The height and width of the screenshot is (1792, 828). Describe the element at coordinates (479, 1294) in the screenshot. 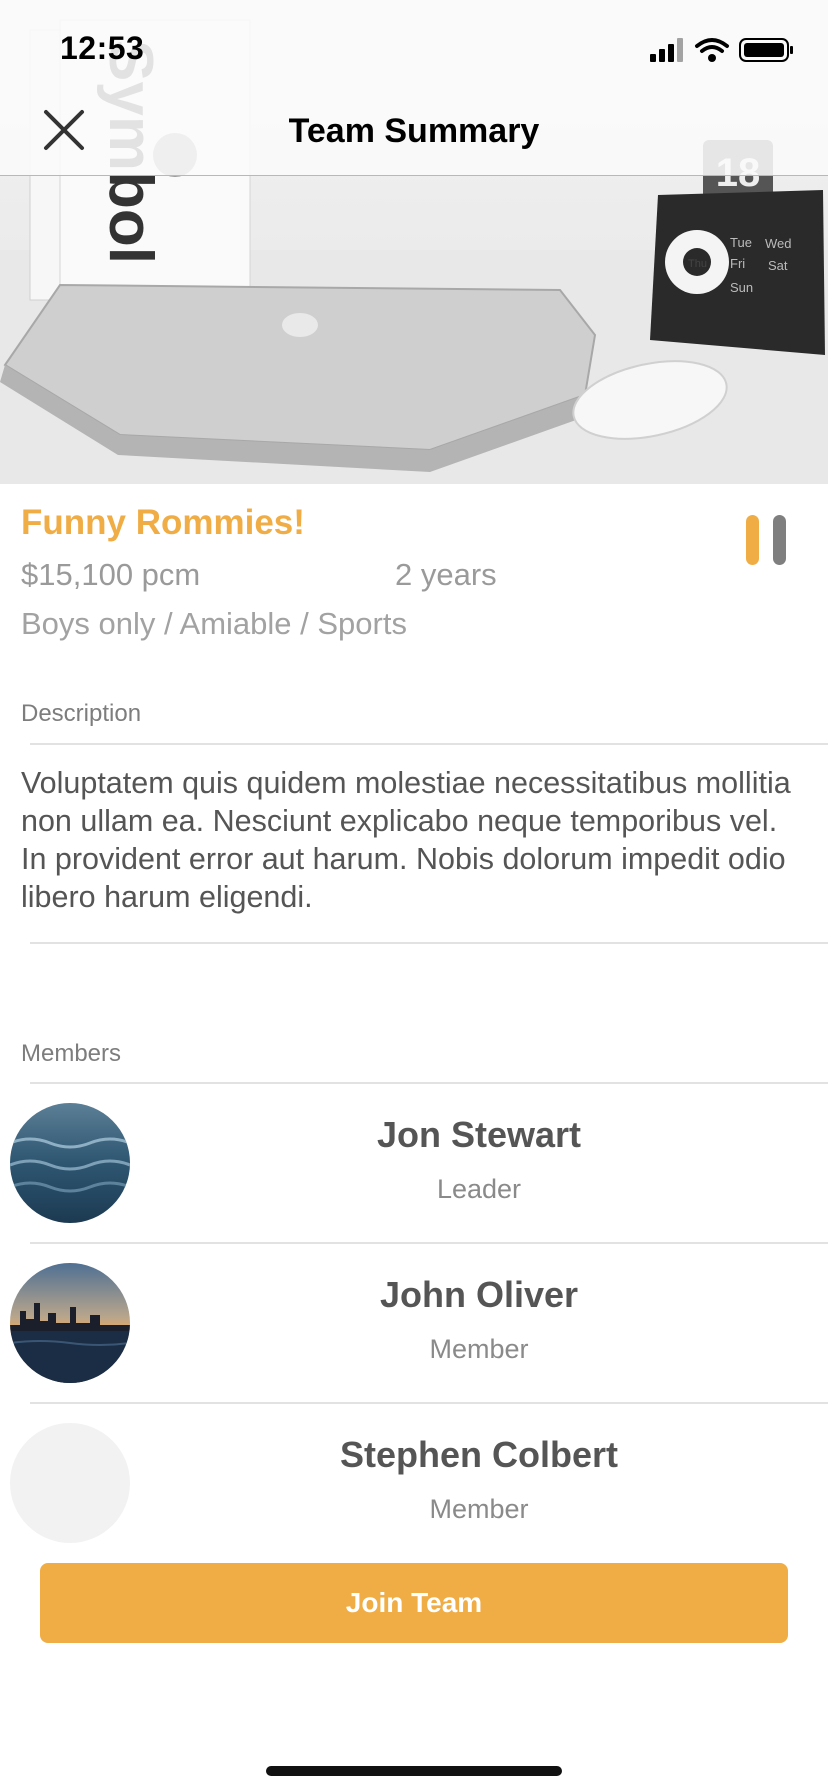

I see `member-name: John Oliver` at that location.